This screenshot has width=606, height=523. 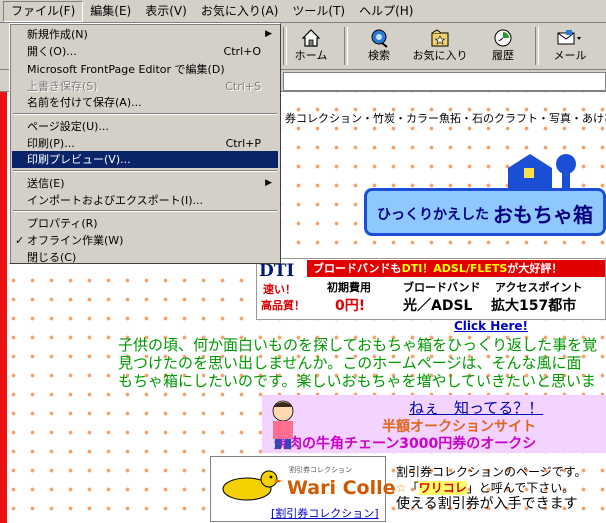 I want to click on history-button: 履歴, so click(x=503, y=46).